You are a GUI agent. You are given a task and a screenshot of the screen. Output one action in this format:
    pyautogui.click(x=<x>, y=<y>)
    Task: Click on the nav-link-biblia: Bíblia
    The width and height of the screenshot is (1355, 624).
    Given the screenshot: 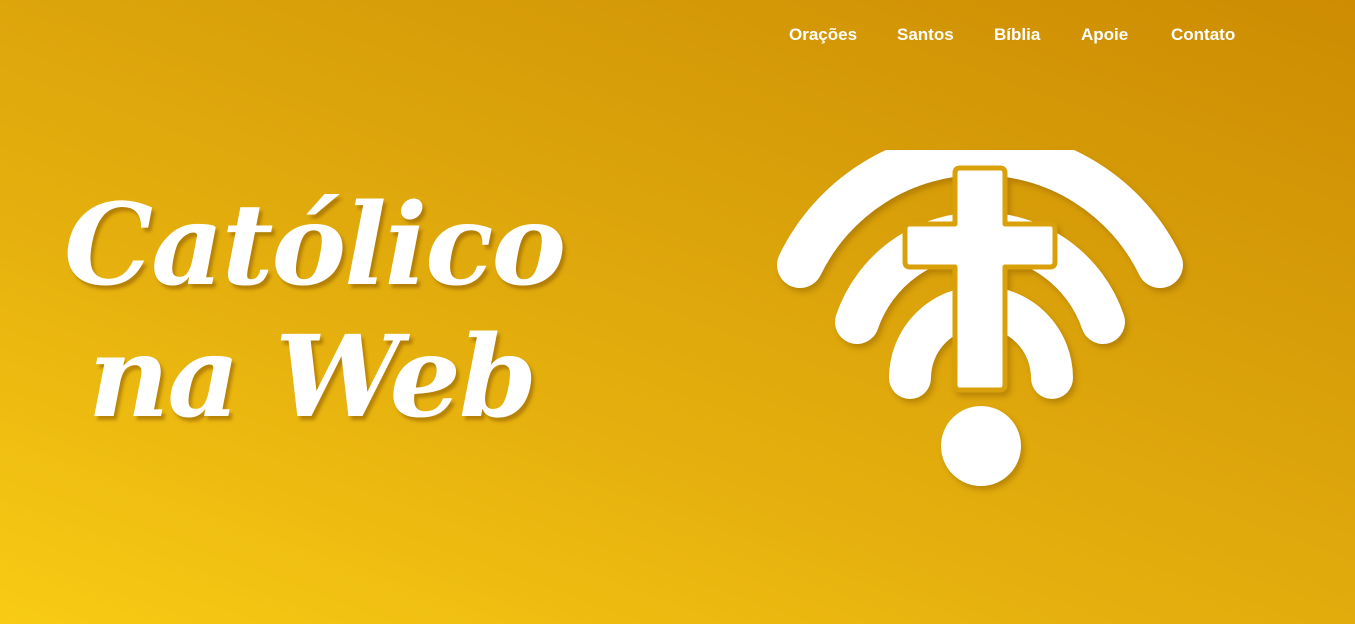 What is the action you would take?
    pyautogui.click(x=1017, y=35)
    